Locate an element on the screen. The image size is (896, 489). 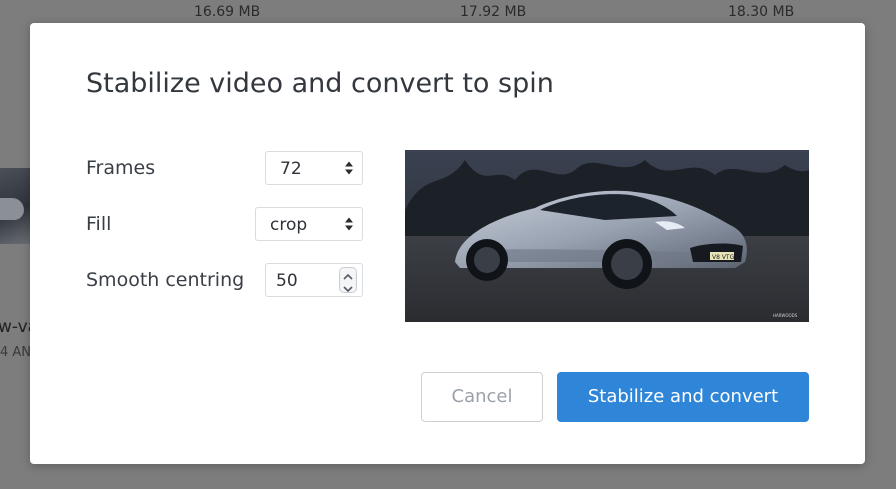
fill-value: crop is located at coordinates (289, 225).